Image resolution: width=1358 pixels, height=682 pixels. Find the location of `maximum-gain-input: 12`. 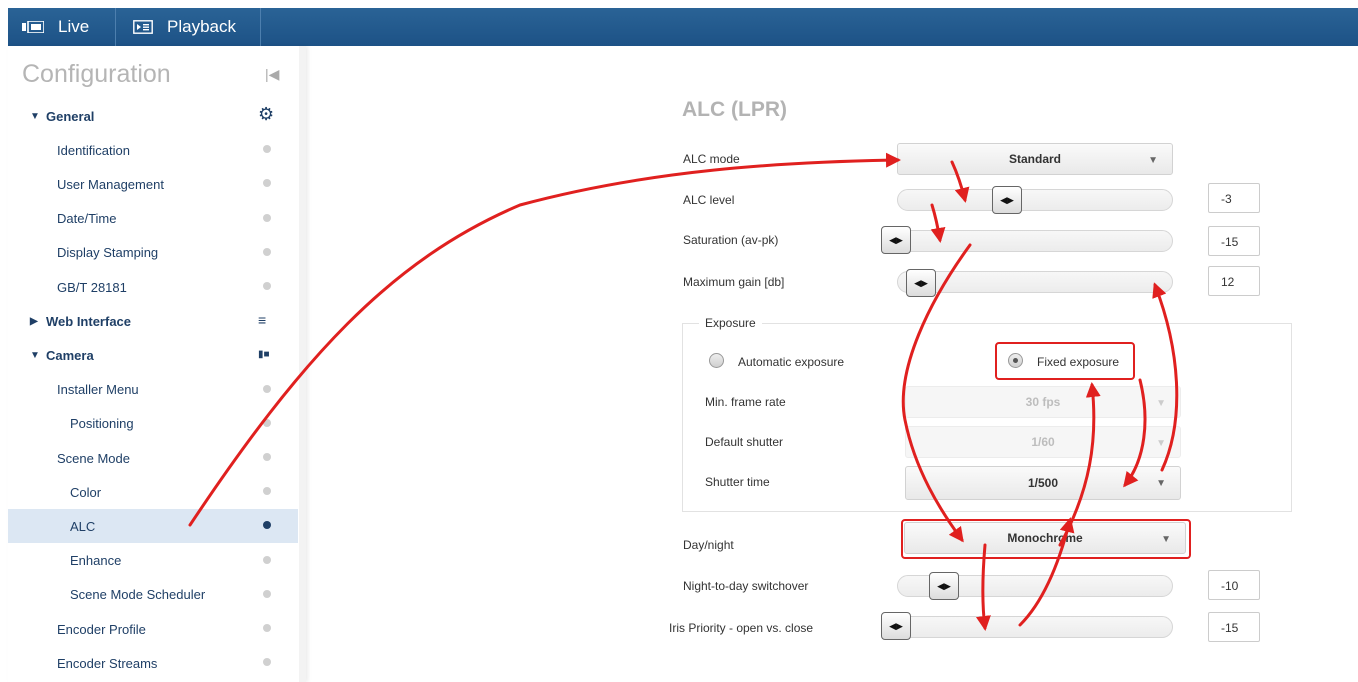

maximum-gain-input: 12 is located at coordinates (1234, 281).